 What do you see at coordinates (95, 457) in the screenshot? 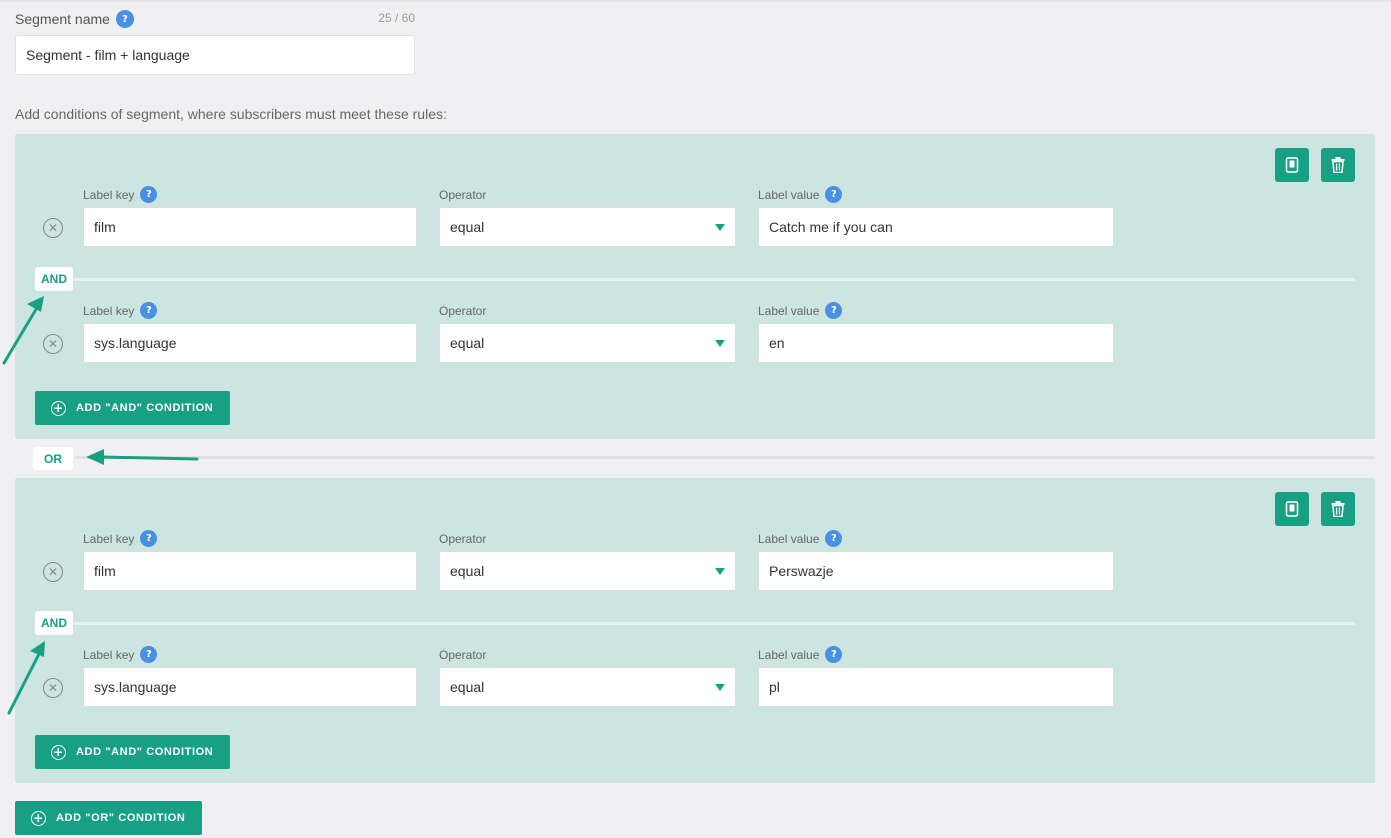
I see `annotation-arrowhead-or` at bounding box center [95, 457].